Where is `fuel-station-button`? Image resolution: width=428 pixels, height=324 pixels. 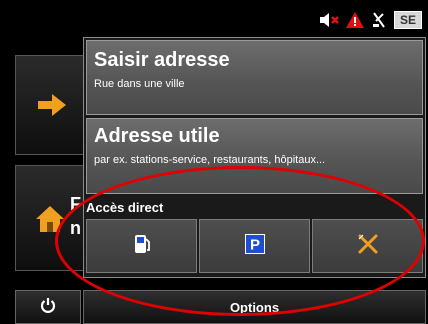 fuel-station-button is located at coordinates (141, 246).